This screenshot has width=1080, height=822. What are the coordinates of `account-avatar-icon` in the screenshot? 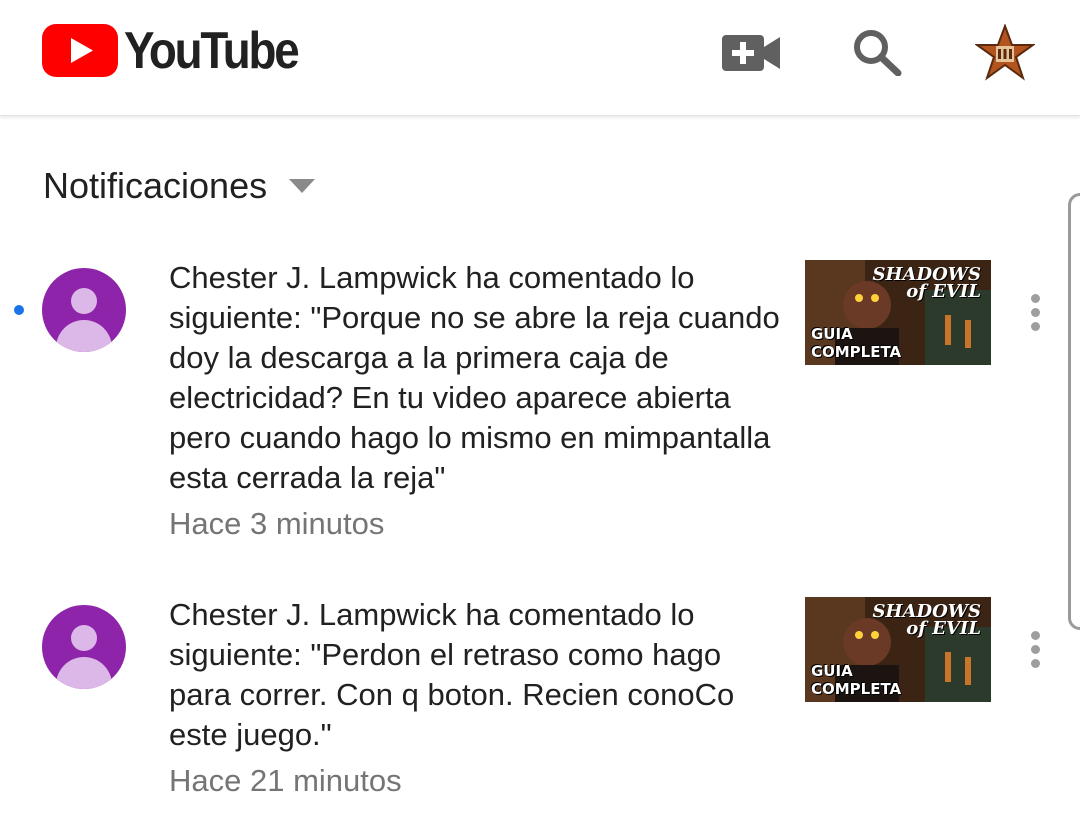 It's located at (1005, 53).